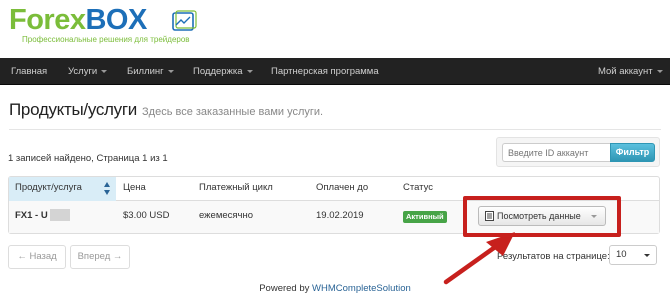 This screenshot has width=670, height=304. I want to click on footer: Powered by WHMCompleteSolution, so click(335, 288).